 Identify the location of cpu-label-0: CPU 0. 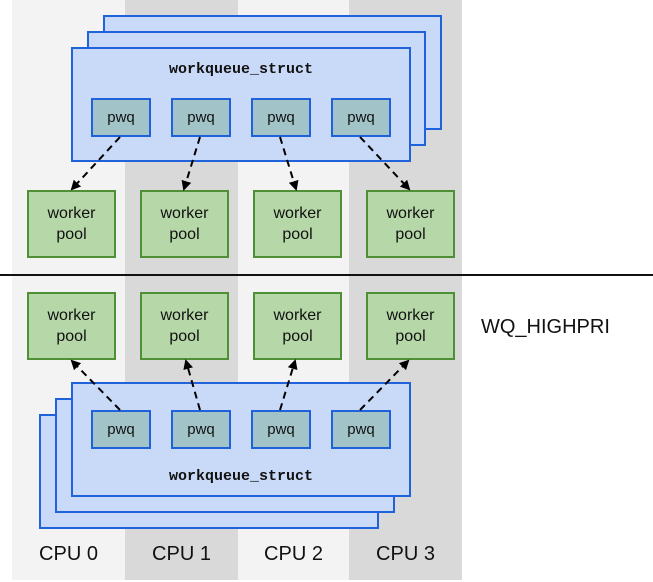
(68, 554).